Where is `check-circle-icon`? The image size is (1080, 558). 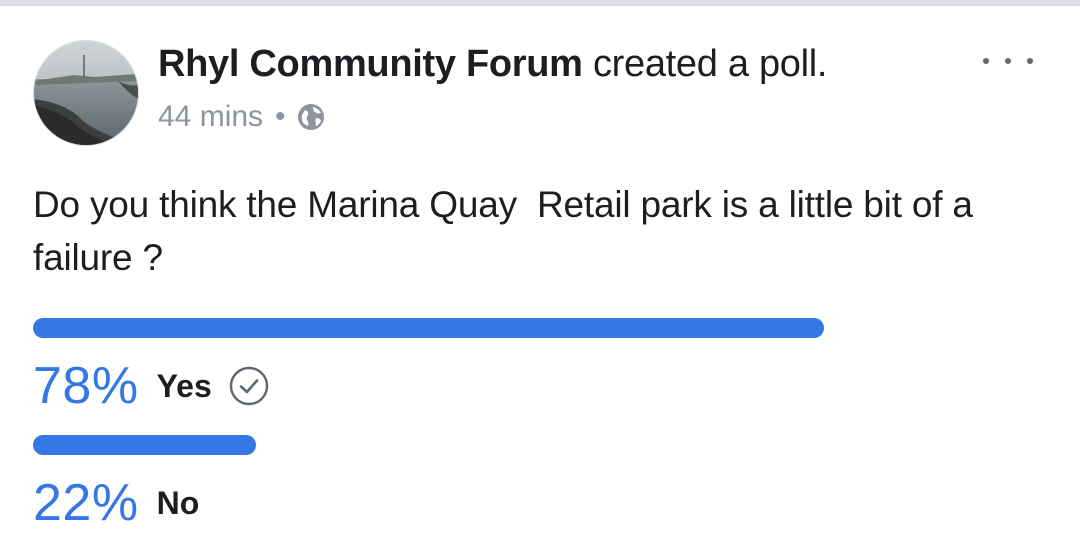 check-circle-icon is located at coordinates (249, 386).